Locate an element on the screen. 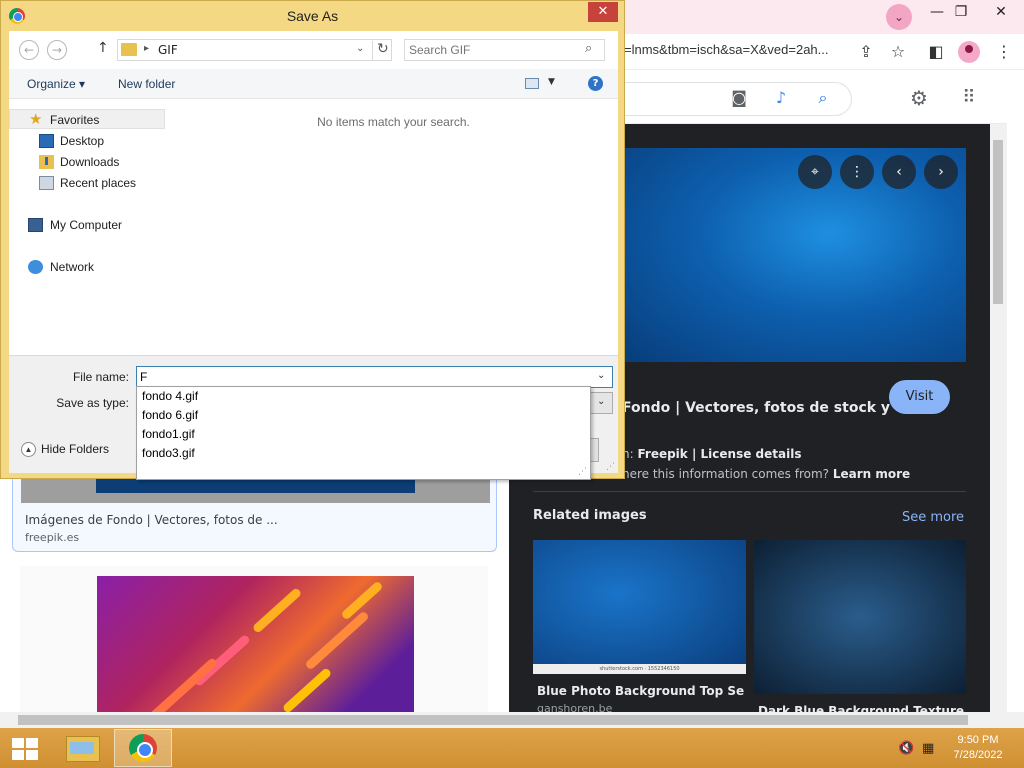 The image size is (1024, 768). new-folder-button: New folder is located at coordinates (146, 84).